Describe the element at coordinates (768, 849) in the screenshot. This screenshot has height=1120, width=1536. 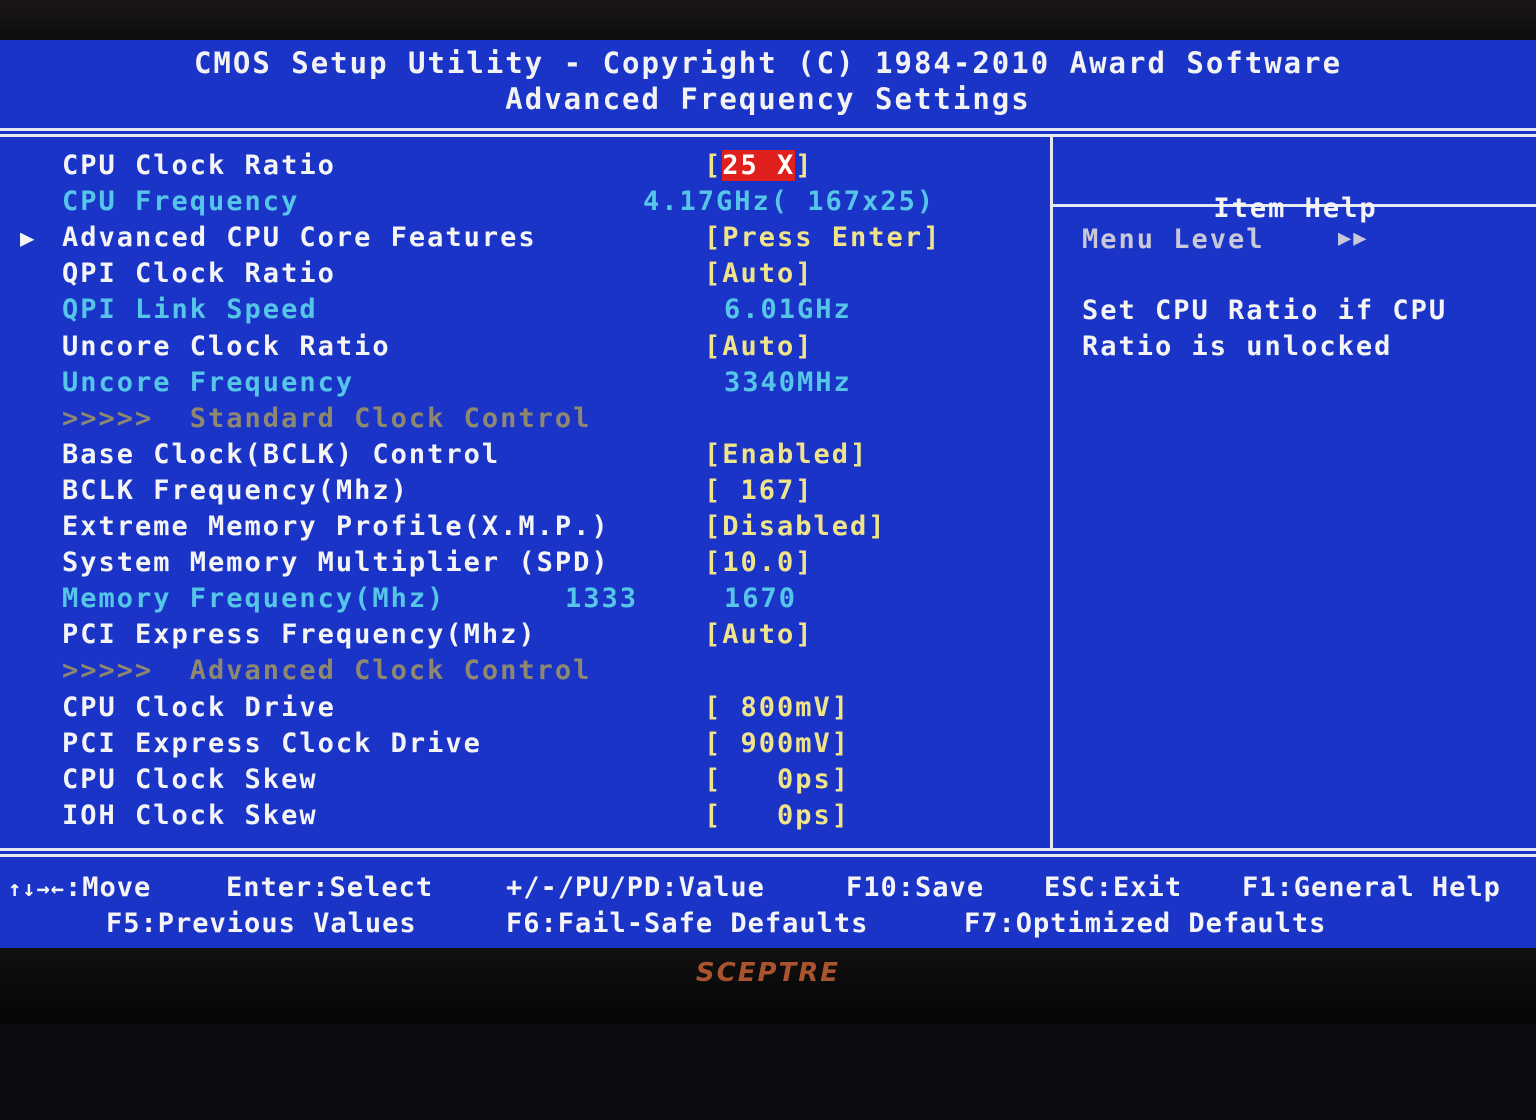
I see `footer-divider` at that location.